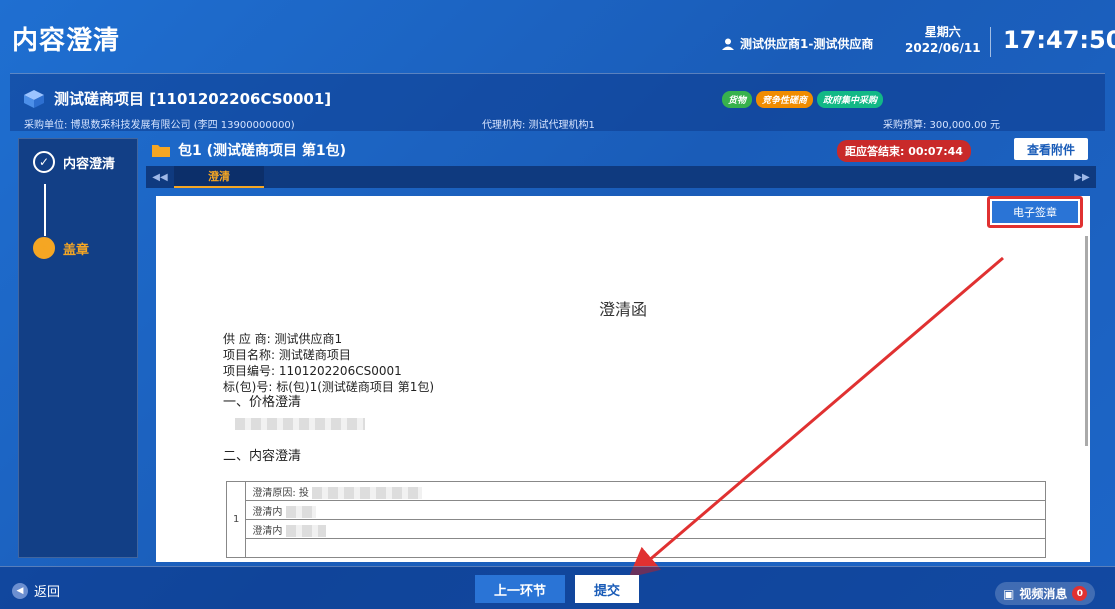 The image size is (1115, 609). What do you see at coordinates (329, 387) in the screenshot?
I see `package-no-line: 标(包)号: 标(包)1(测试磋商项目 第1包)` at bounding box center [329, 387].